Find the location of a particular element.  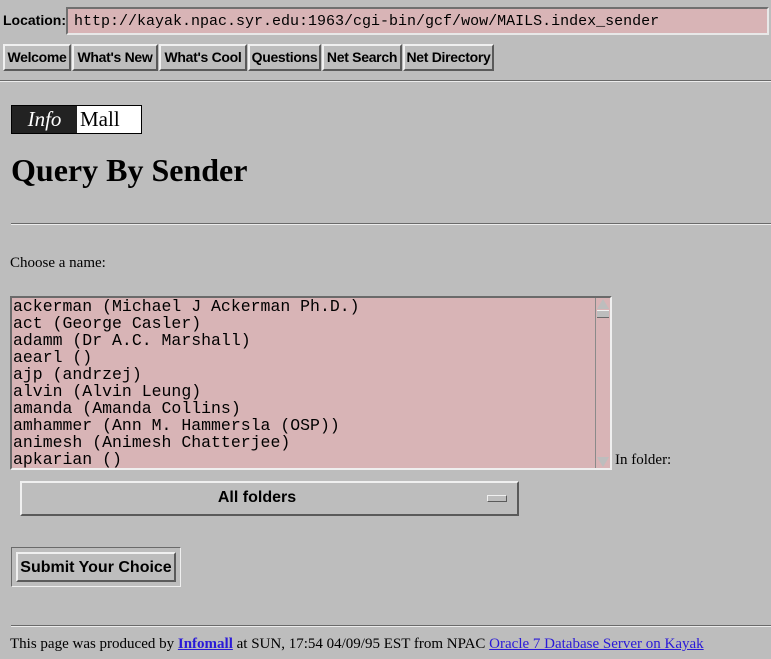

net-directory-button: Net Directory is located at coordinates (448, 57).